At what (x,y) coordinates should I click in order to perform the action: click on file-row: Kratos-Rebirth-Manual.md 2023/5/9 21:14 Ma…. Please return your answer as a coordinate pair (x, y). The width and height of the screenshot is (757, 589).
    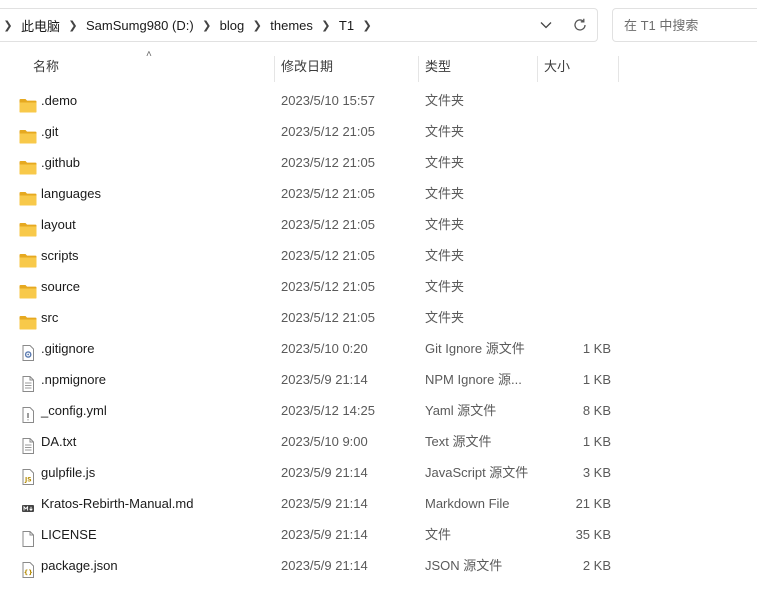
    Looking at the image, I should click on (378, 503).